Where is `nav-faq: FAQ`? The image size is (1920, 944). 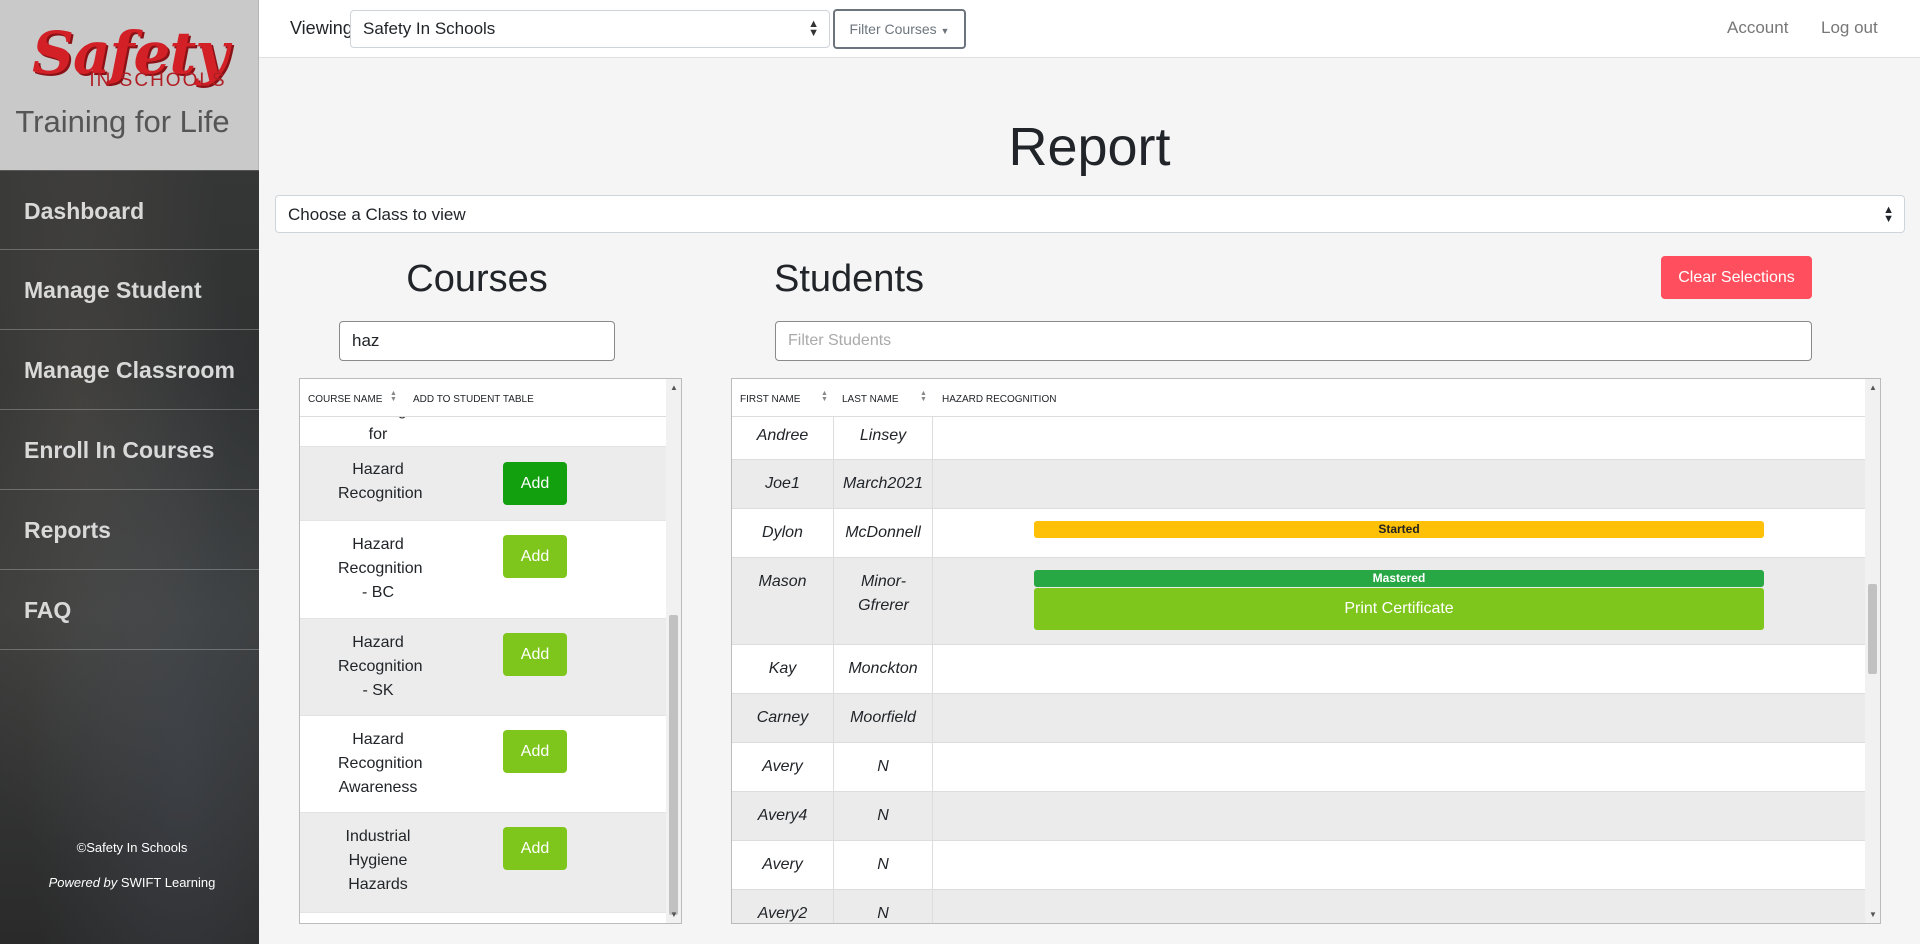
nav-faq: FAQ is located at coordinates (129, 610).